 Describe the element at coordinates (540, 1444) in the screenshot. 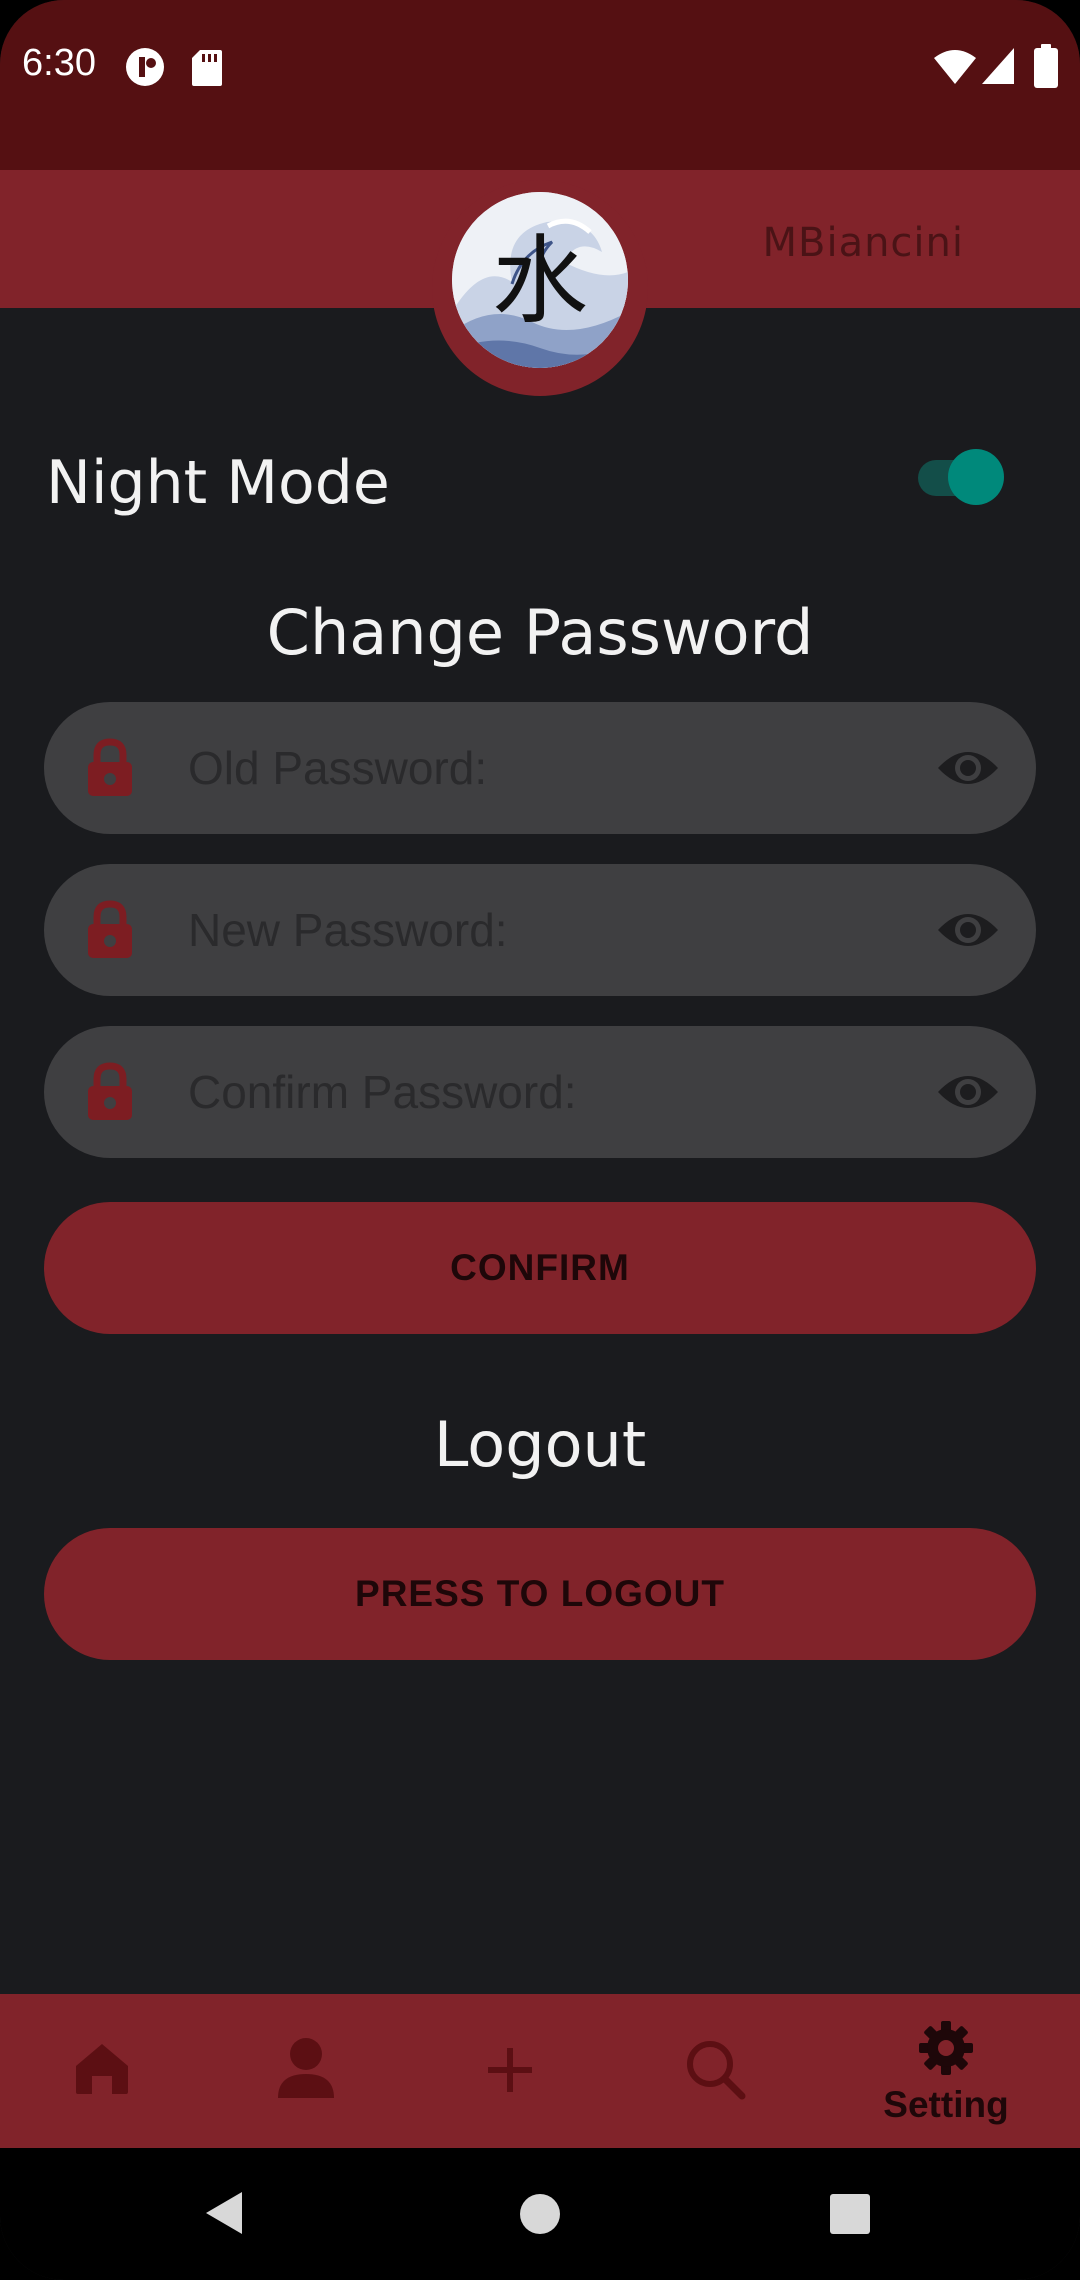

I see `logout-title: Logout` at that location.